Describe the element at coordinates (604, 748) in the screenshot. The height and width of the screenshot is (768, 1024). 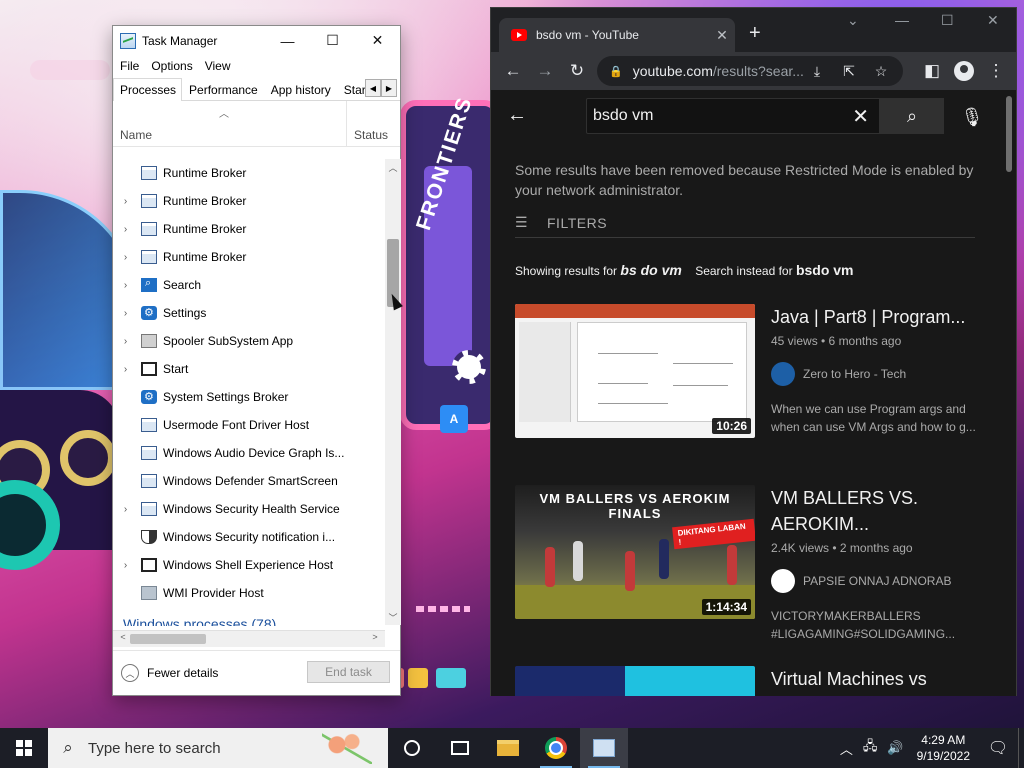
I see `task-manager-taskbar-button` at that location.